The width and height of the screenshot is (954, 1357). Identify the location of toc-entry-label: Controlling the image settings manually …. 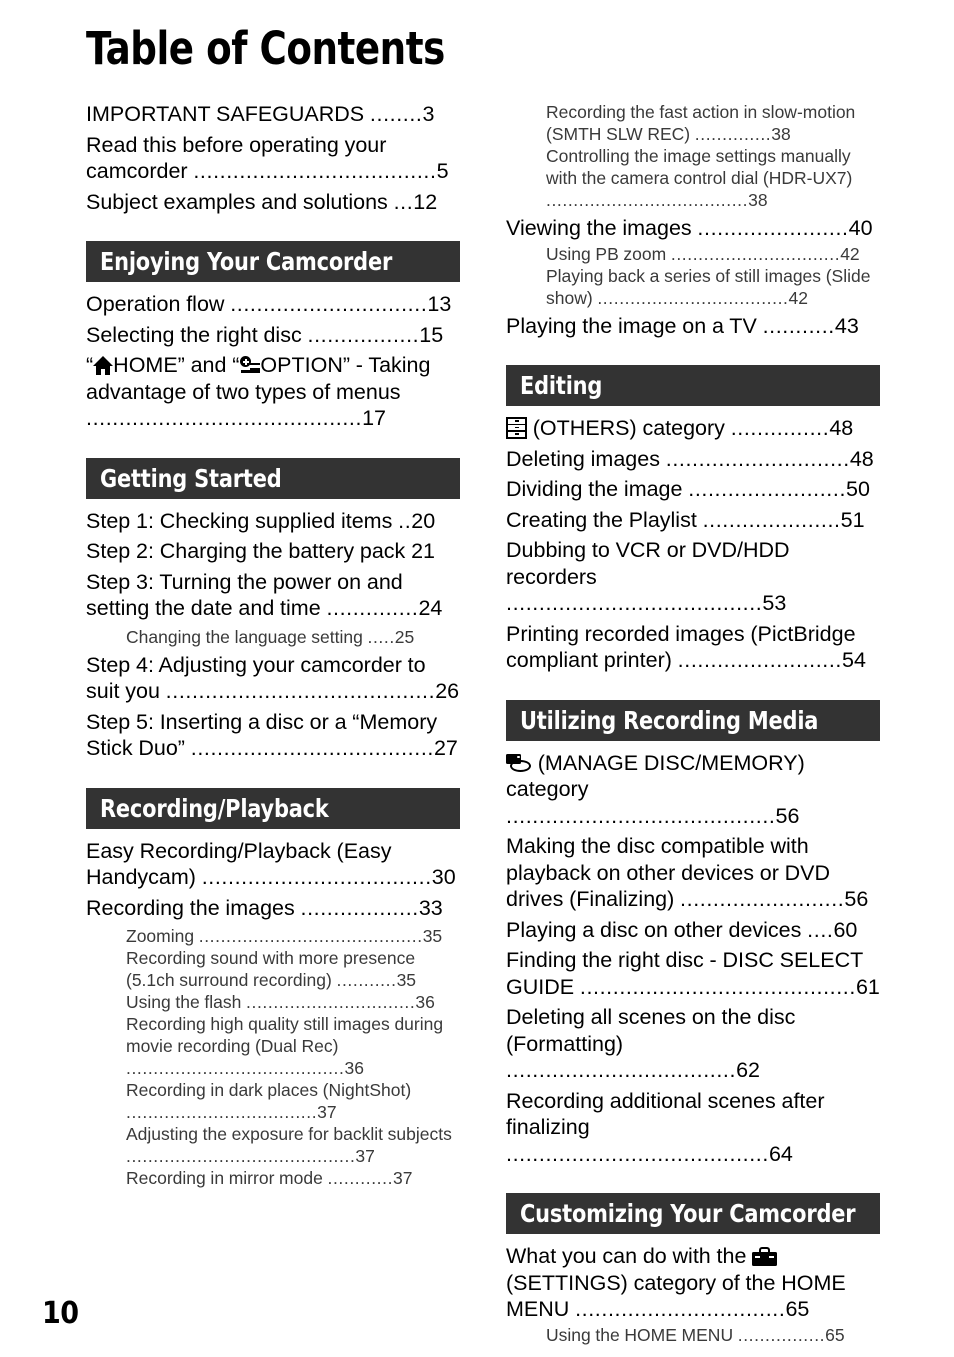
(699, 167).